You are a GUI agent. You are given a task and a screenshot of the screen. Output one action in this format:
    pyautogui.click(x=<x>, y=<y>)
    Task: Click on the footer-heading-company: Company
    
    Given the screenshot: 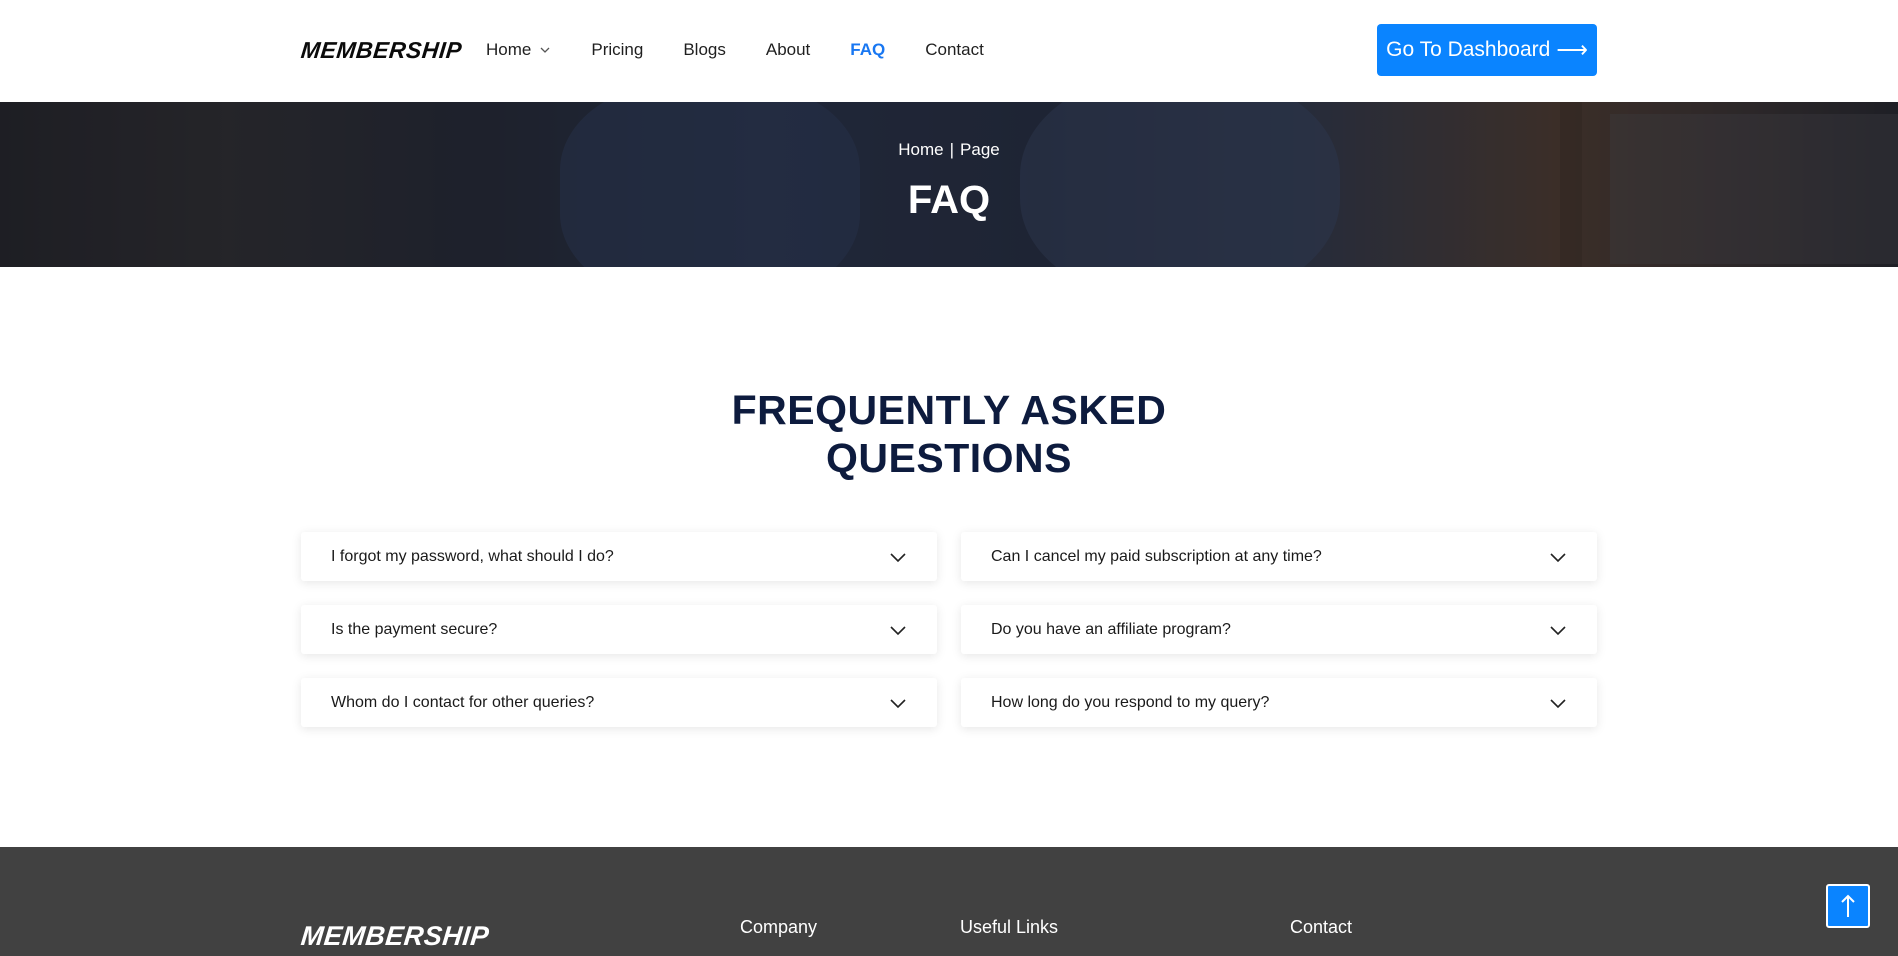 What is the action you would take?
    pyautogui.click(x=779, y=927)
    